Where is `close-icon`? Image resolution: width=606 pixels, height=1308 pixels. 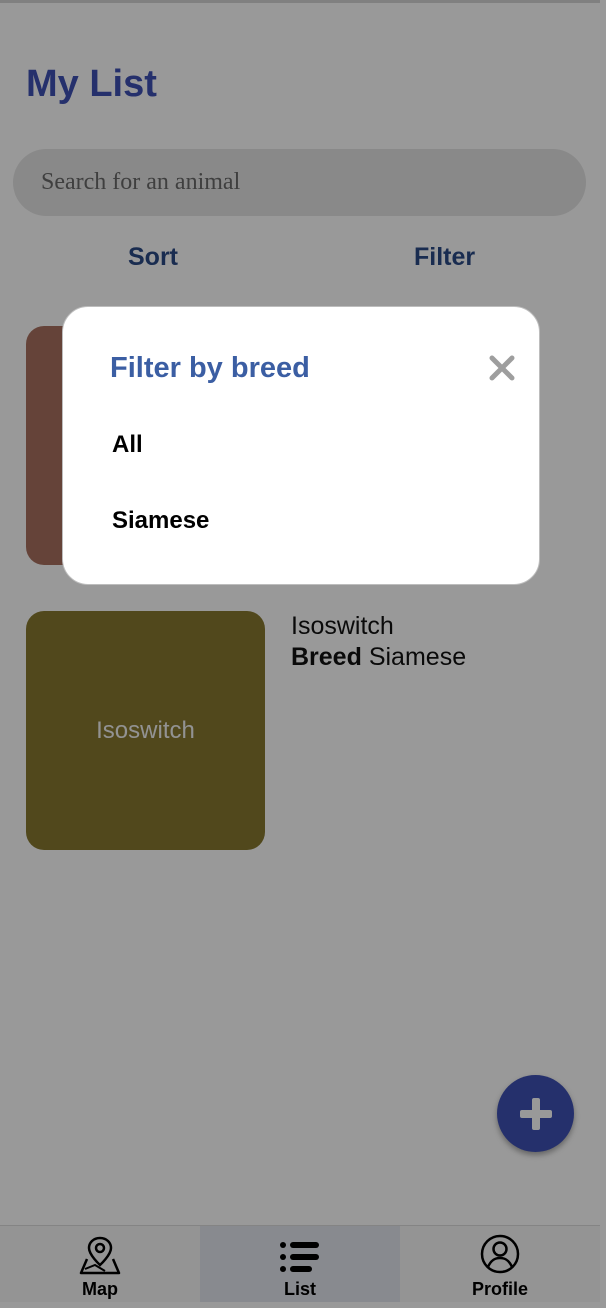
close-icon is located at coordinates (502, 368).